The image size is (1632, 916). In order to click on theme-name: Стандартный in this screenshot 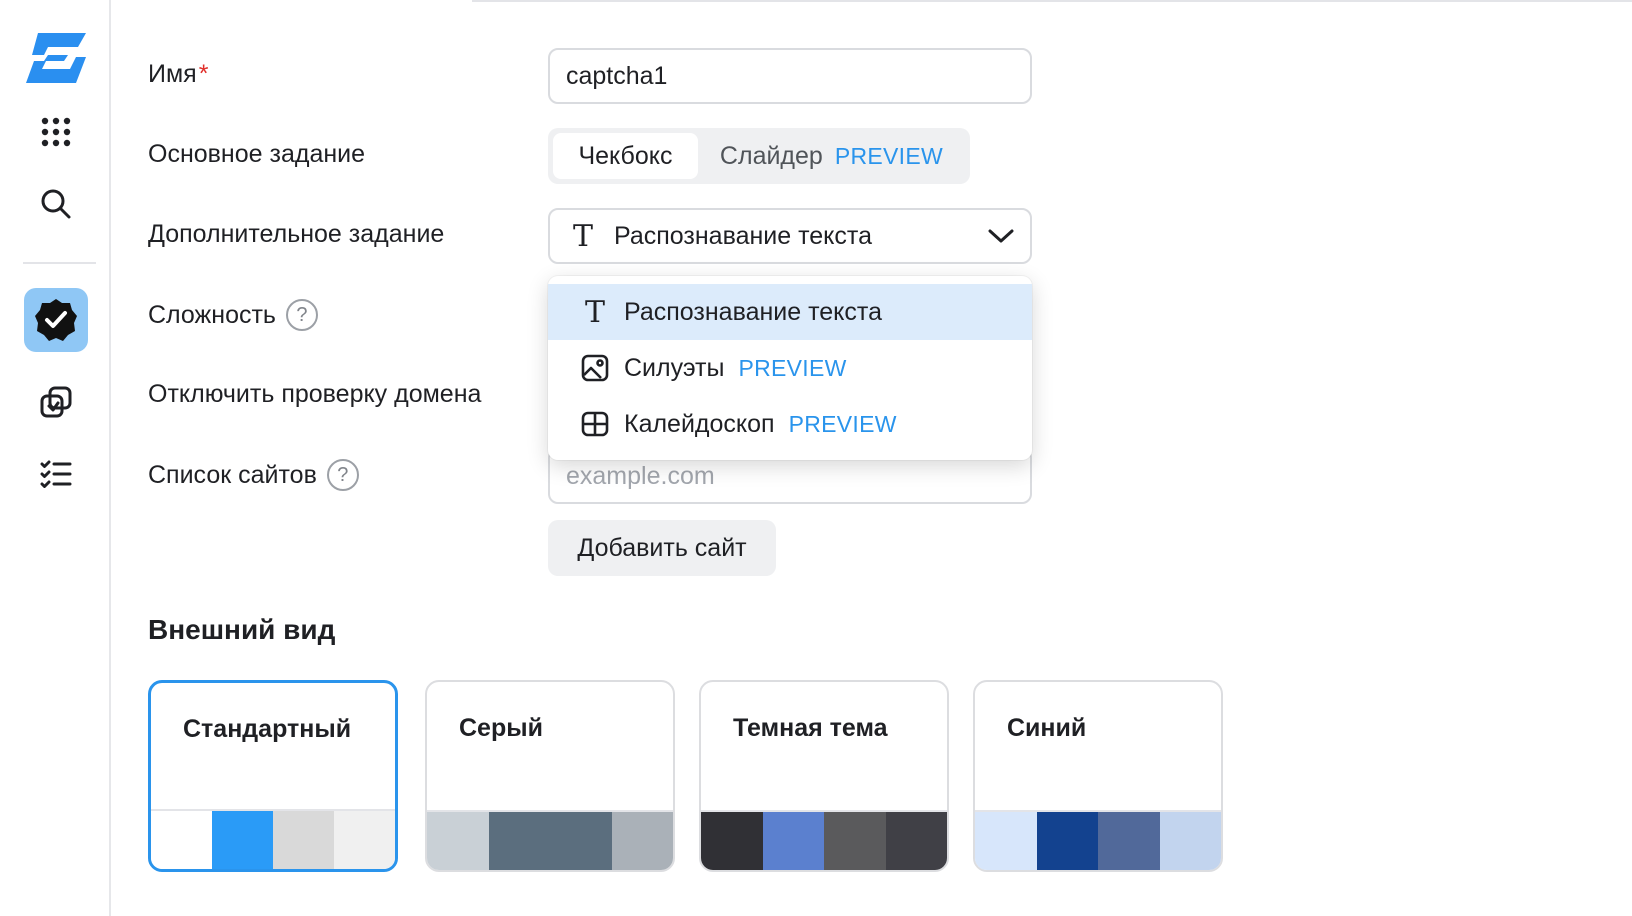, I will do `click(267, 729)`.